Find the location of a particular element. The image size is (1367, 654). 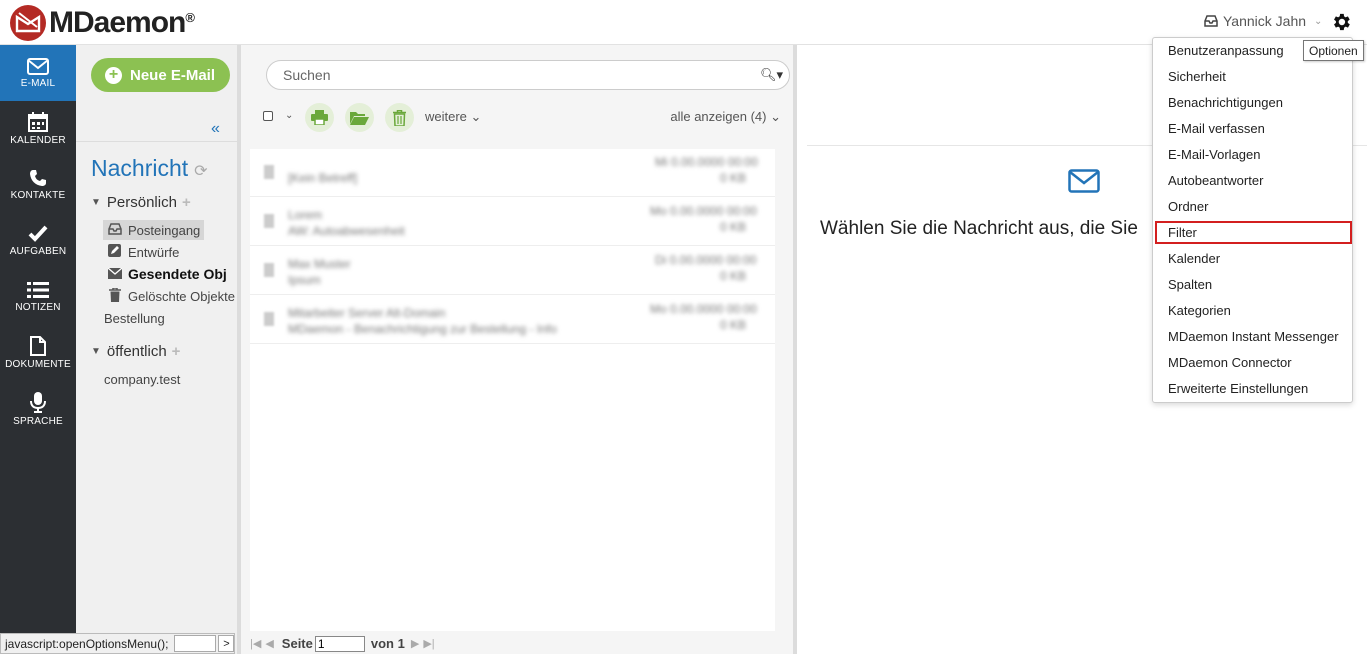

nav-tasks: AUFGABEN is located at coordinates (38, 241).